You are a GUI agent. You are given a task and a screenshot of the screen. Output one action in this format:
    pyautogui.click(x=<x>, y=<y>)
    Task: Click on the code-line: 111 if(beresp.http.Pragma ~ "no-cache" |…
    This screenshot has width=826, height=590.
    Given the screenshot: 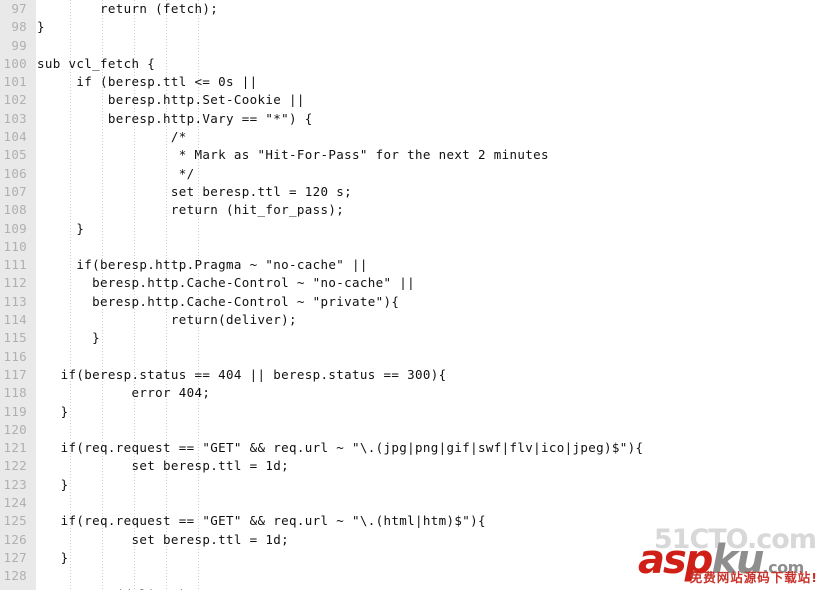 What is the action you would take?
    pyautogui.click(x=413, y=265)
    